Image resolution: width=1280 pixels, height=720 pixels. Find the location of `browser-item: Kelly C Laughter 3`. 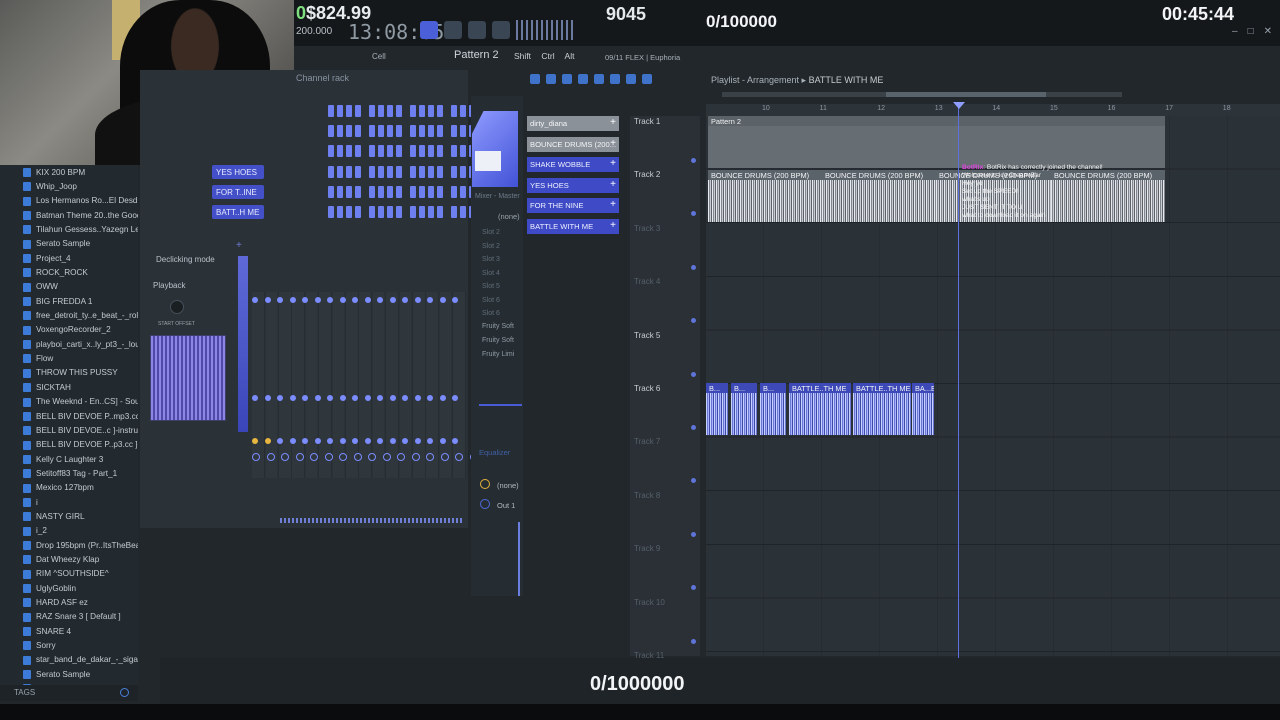

browser-item: Kelly C Laughter 3 is located at coordinates (69, 459).